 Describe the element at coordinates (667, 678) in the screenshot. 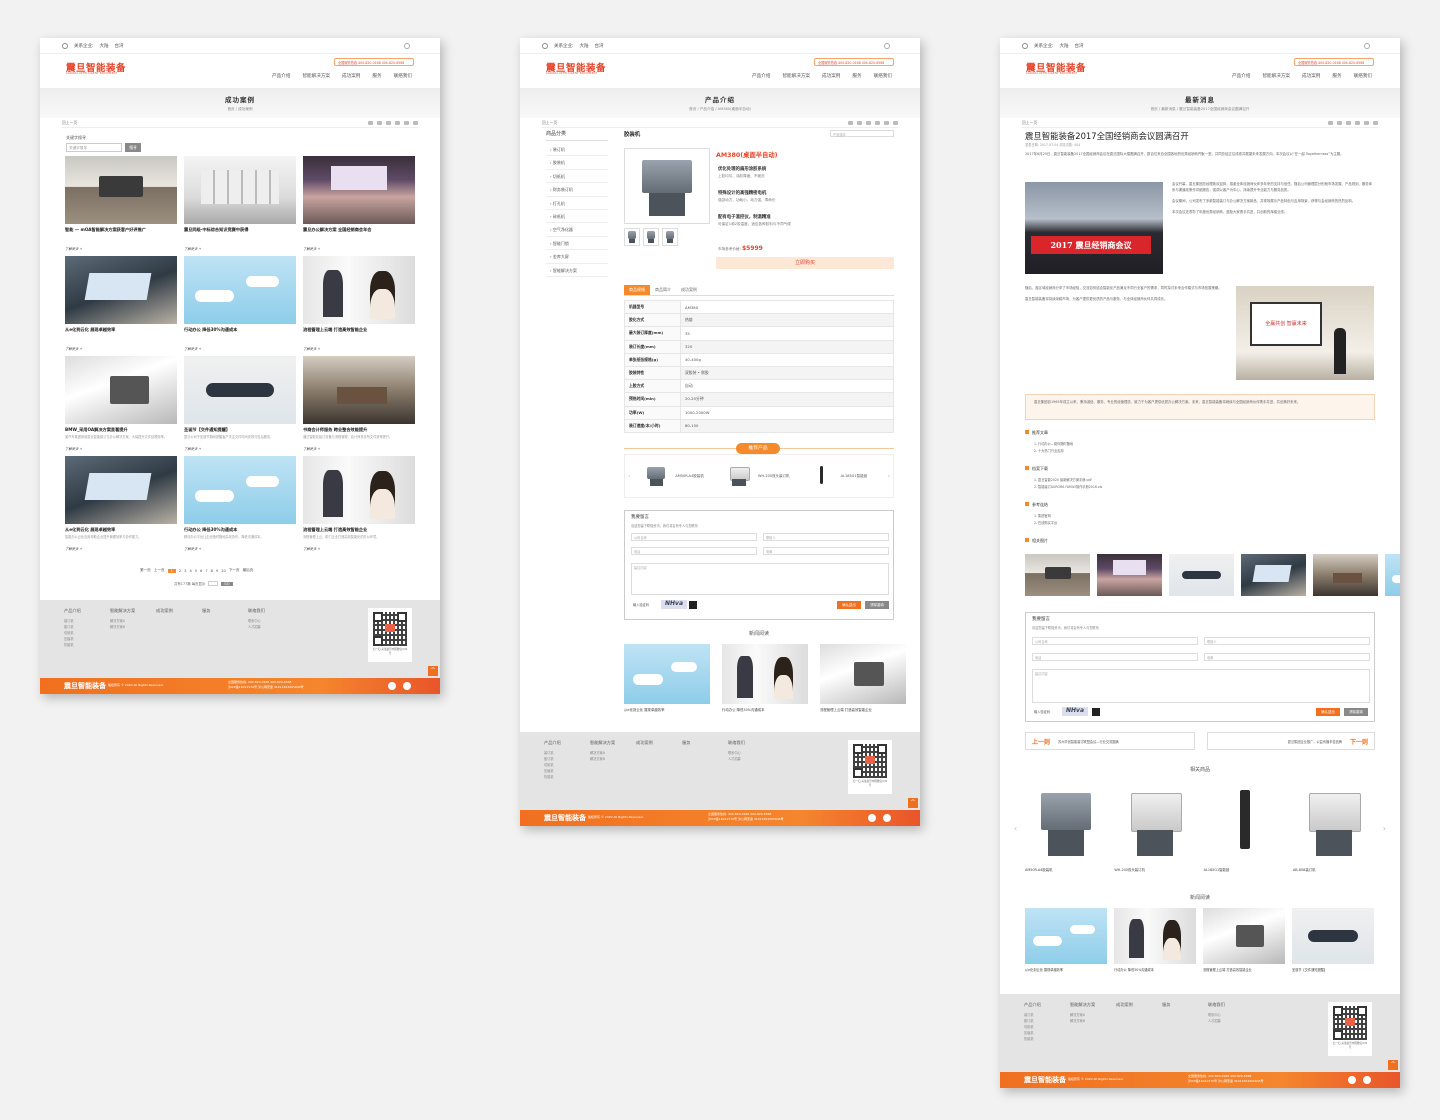

I see `news-item: 从e化到云化 展现卓越效率` at that location.